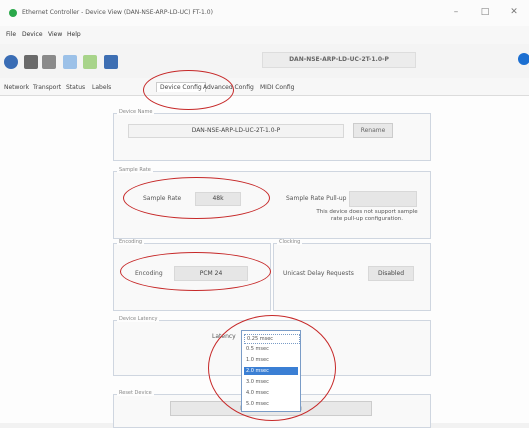 This screenshot has height=428, width=529. What do you see at coordinates (49, 62) in the screenshot?
I see `network-view-icon` at bounding box center [49, 62].